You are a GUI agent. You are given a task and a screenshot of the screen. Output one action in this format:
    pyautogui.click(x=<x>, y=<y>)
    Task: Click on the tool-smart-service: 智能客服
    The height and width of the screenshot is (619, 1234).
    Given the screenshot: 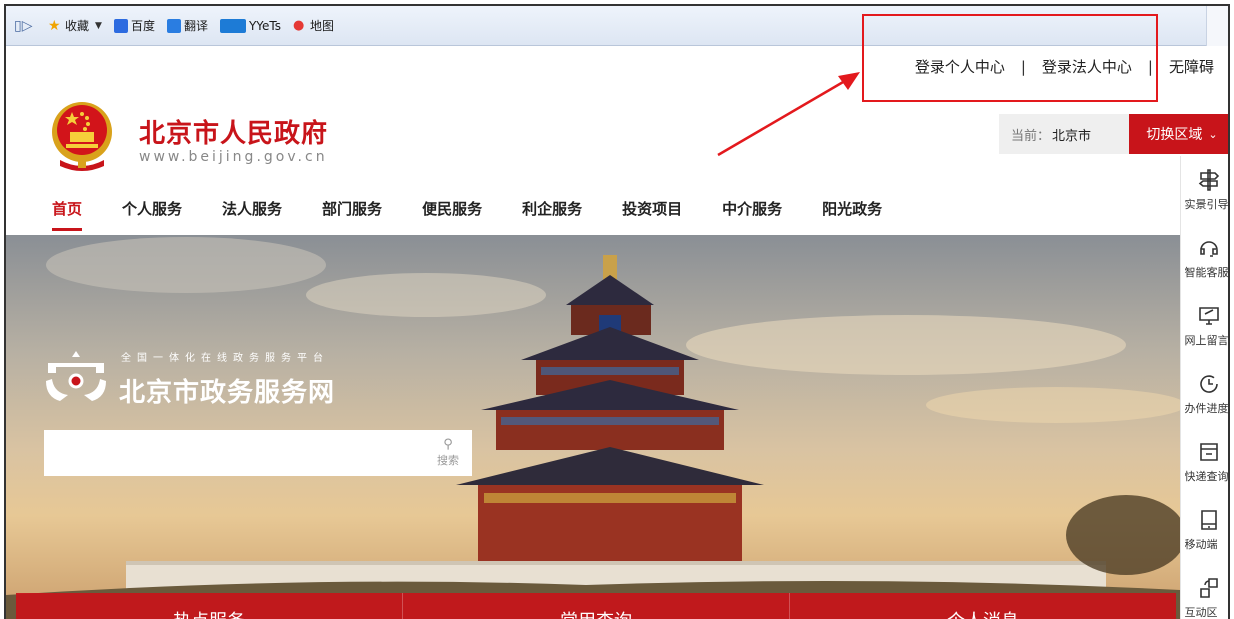 What is the action you would take?
    pyautogui.click(x=1205, y=258)
    